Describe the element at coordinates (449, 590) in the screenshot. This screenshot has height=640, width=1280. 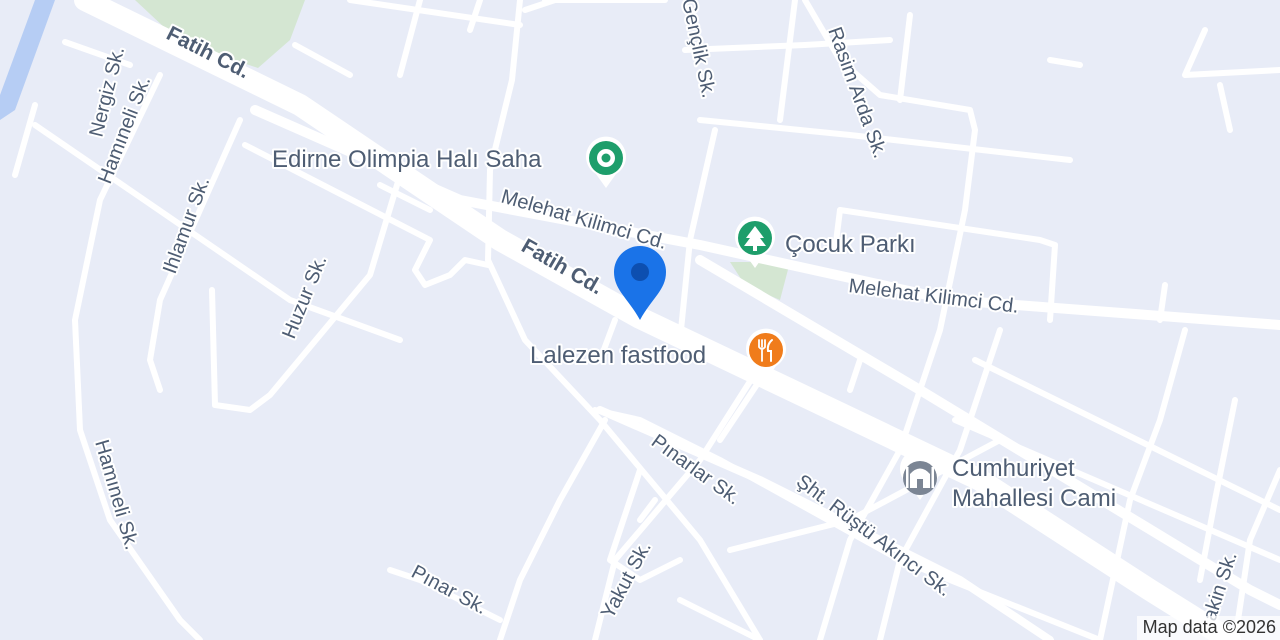
I see `road-label-pinar-sk: Pınar Sk.` at that location.